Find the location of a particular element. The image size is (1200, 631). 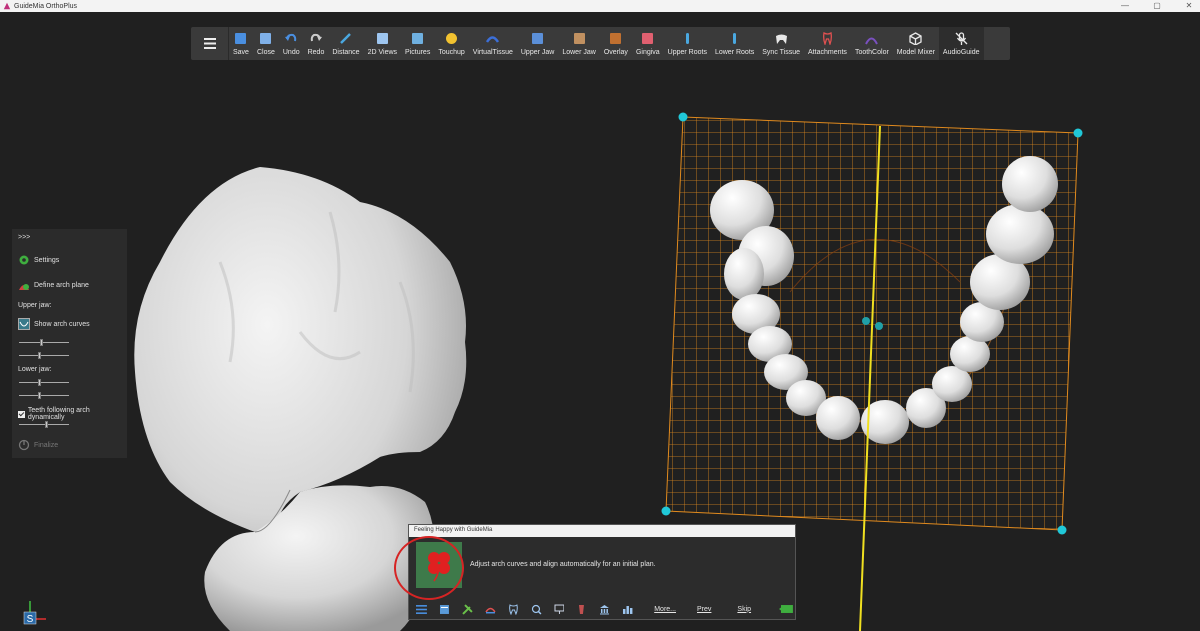

toolbar-redo-button: Redo is located at coordinates (316, 43).